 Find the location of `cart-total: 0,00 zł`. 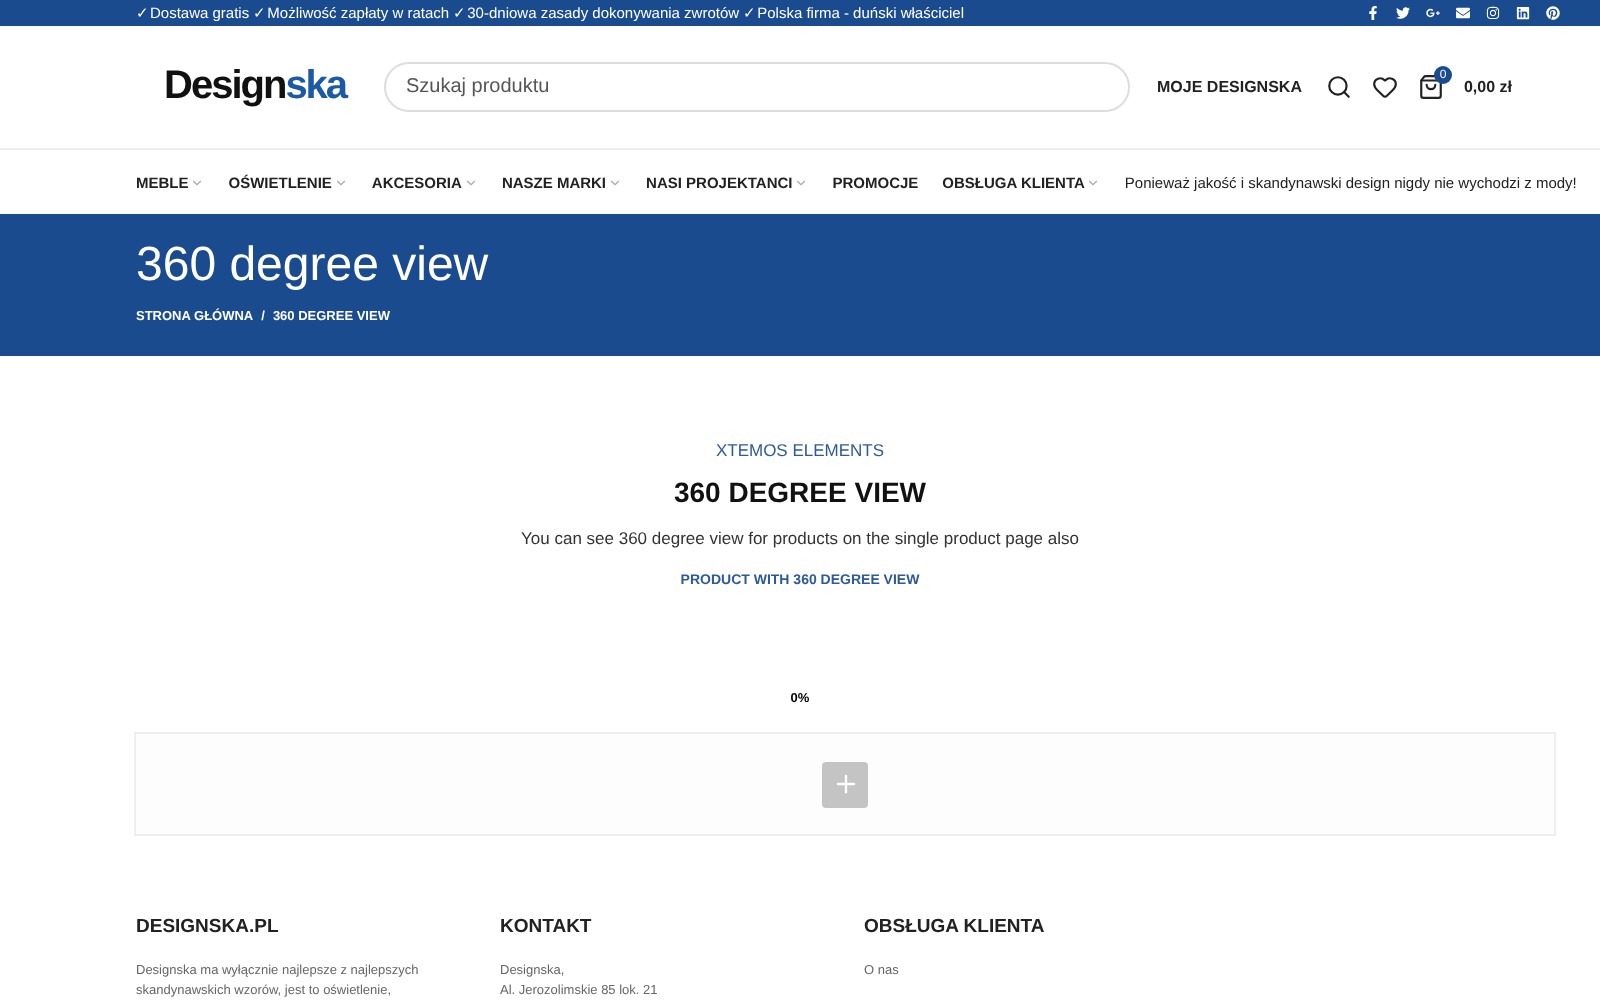

cart-total: 0,00 zł is located at coordinates (1487, 87).